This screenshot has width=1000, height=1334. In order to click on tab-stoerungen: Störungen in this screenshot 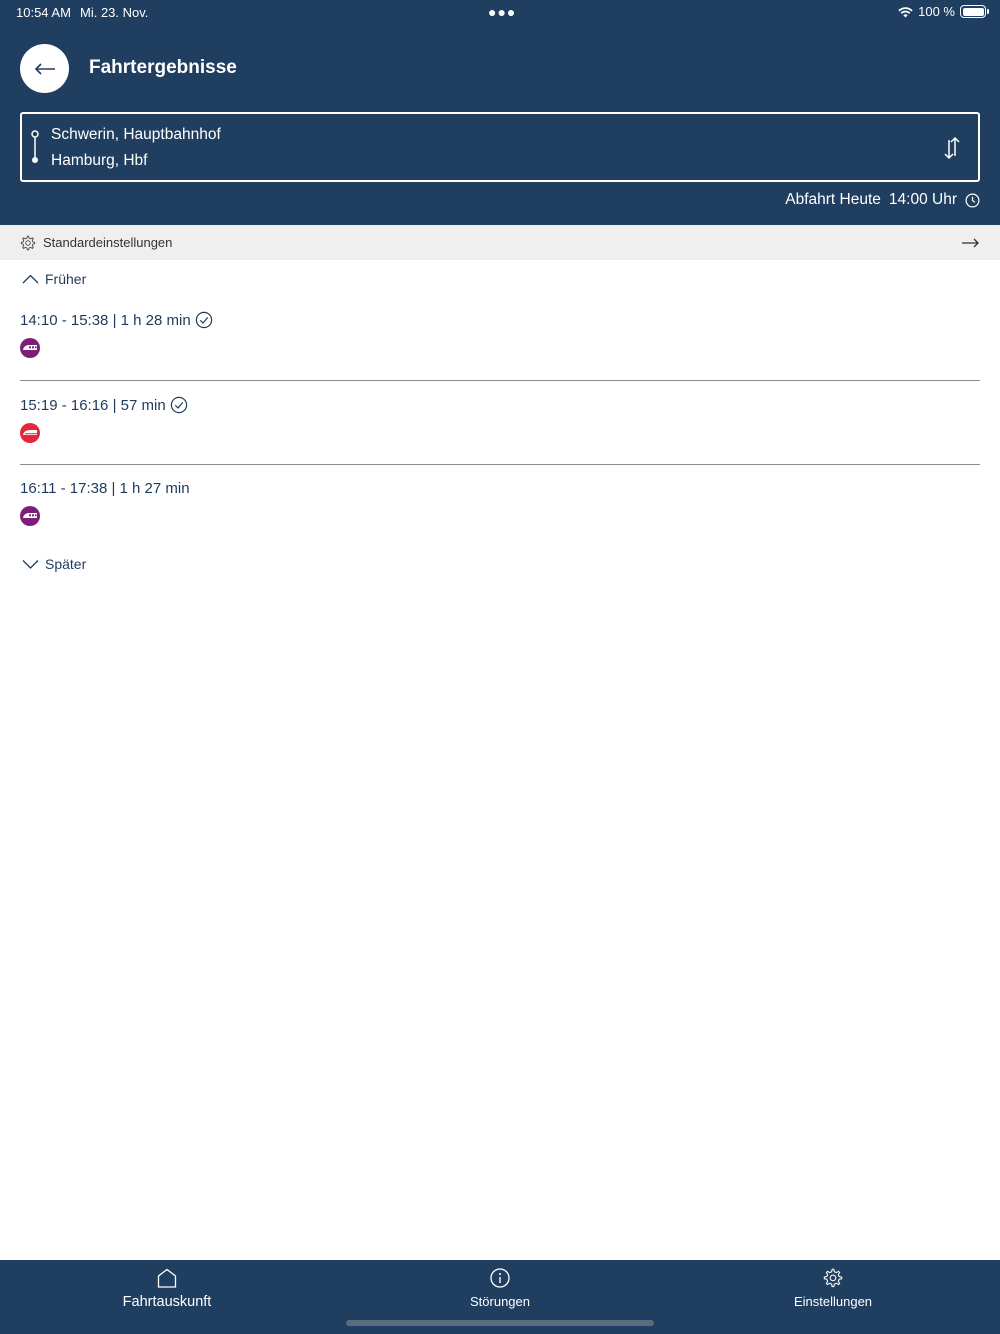, I will do `click(500, 1288)`.